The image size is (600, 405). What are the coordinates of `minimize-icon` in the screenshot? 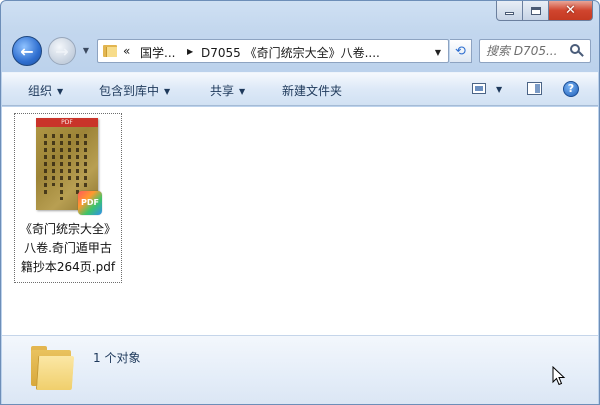 It's located at (509, 13).